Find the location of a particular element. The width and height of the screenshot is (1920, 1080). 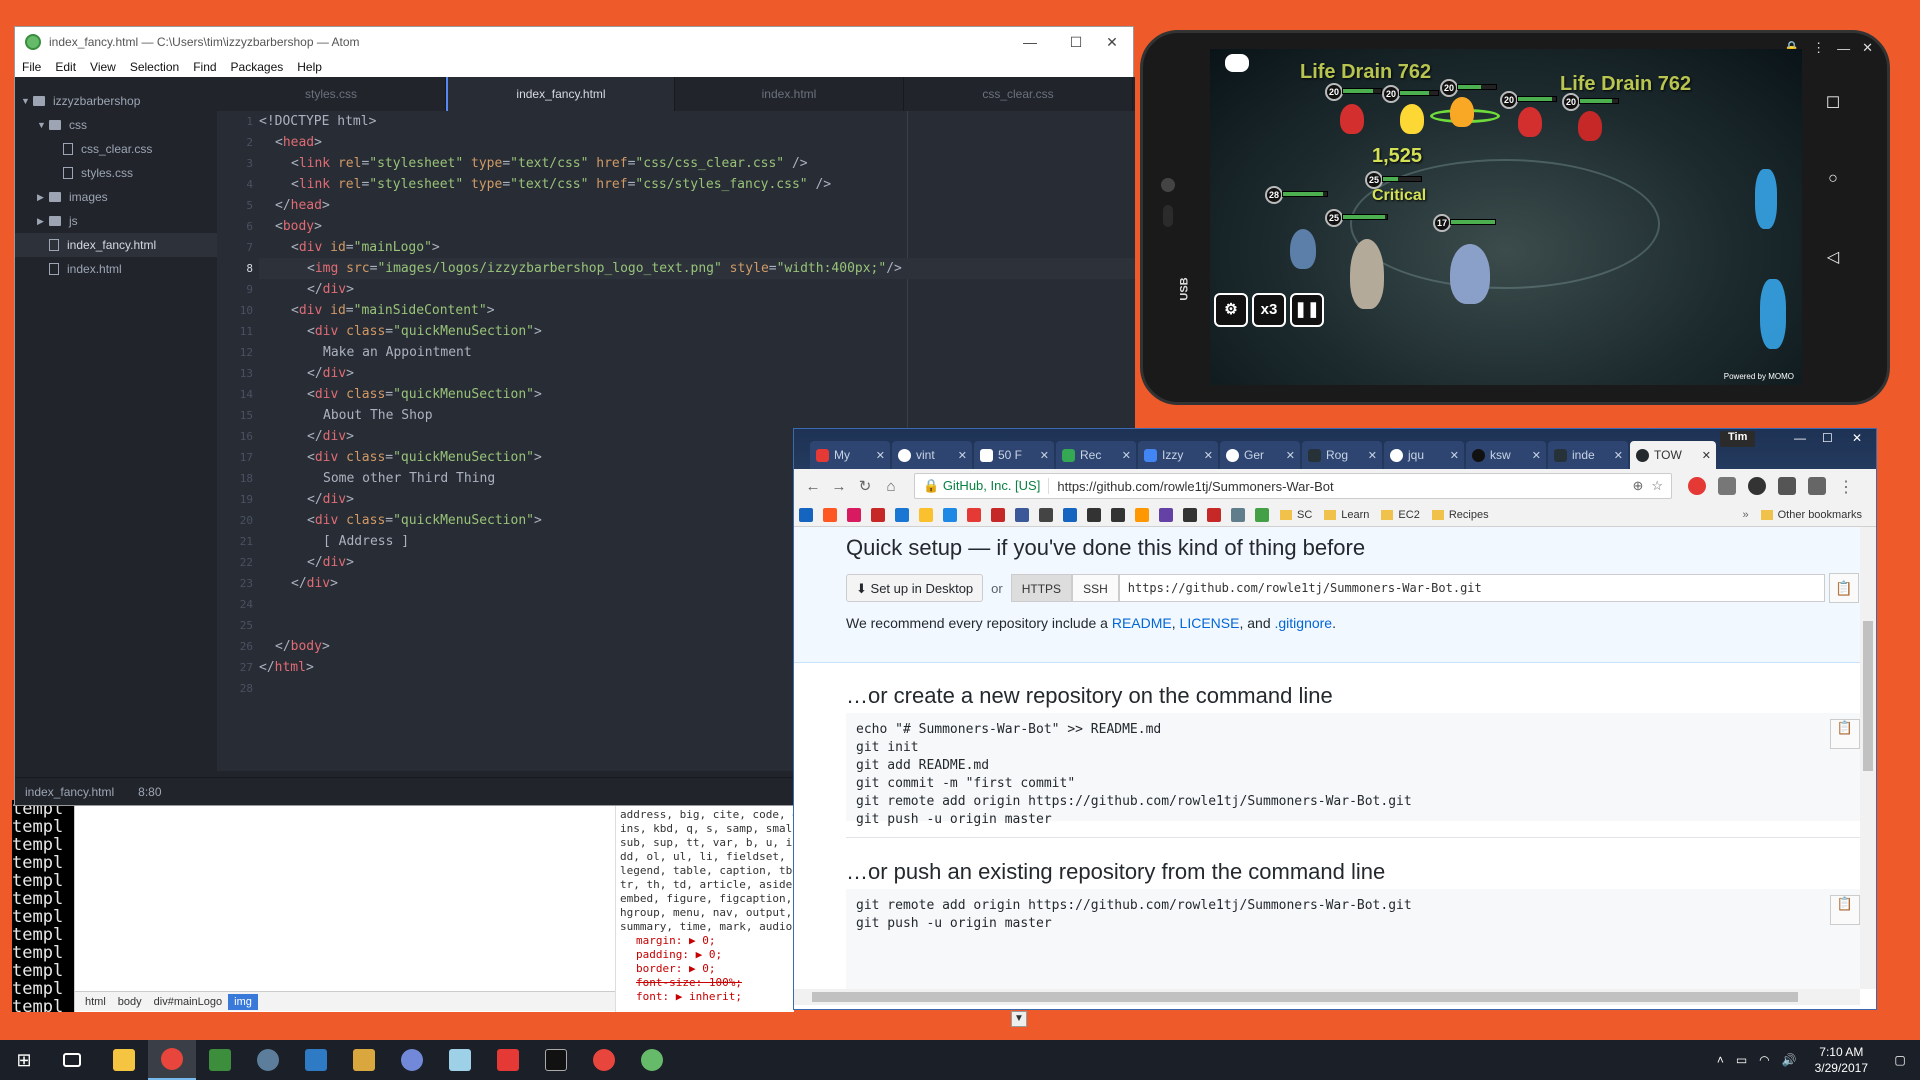

forward-arrow-icon: → is located at coordinates (839, 486).